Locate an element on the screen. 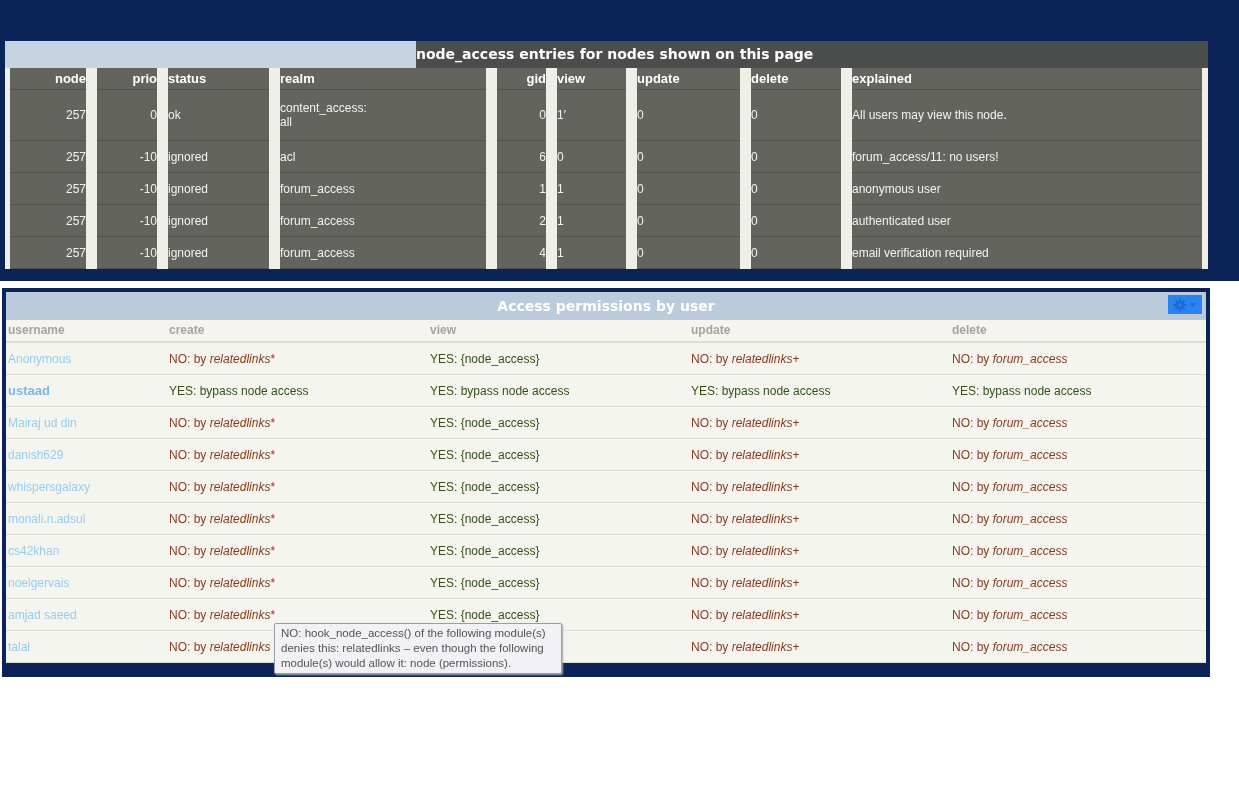 Image resolution: width=1239 pixels, height=800 pixels. username-link: Anonymous is located at coordinates (40, 358).